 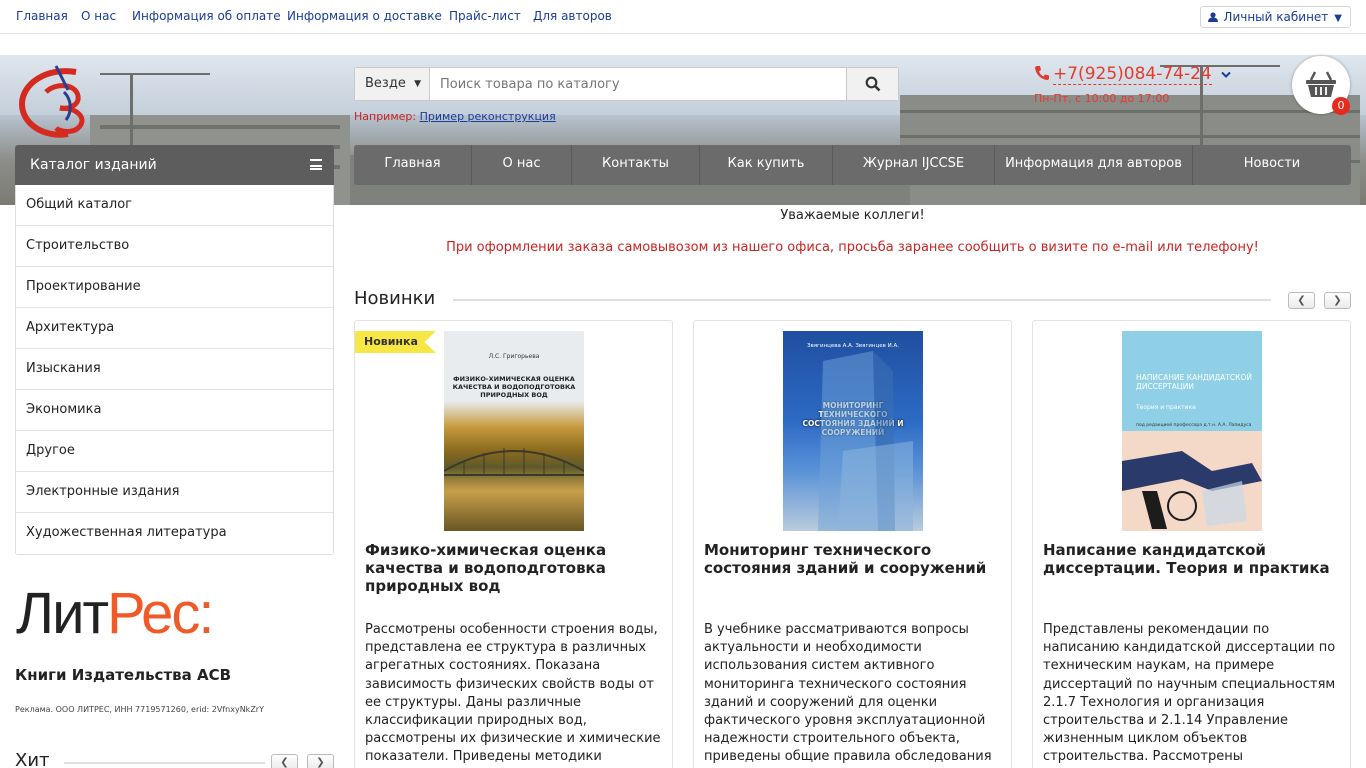 What do you see at coordinates (636, 165) in the screenshot?
I see `nav-item-contacts: Контакты` at bounding box center [636, 165].